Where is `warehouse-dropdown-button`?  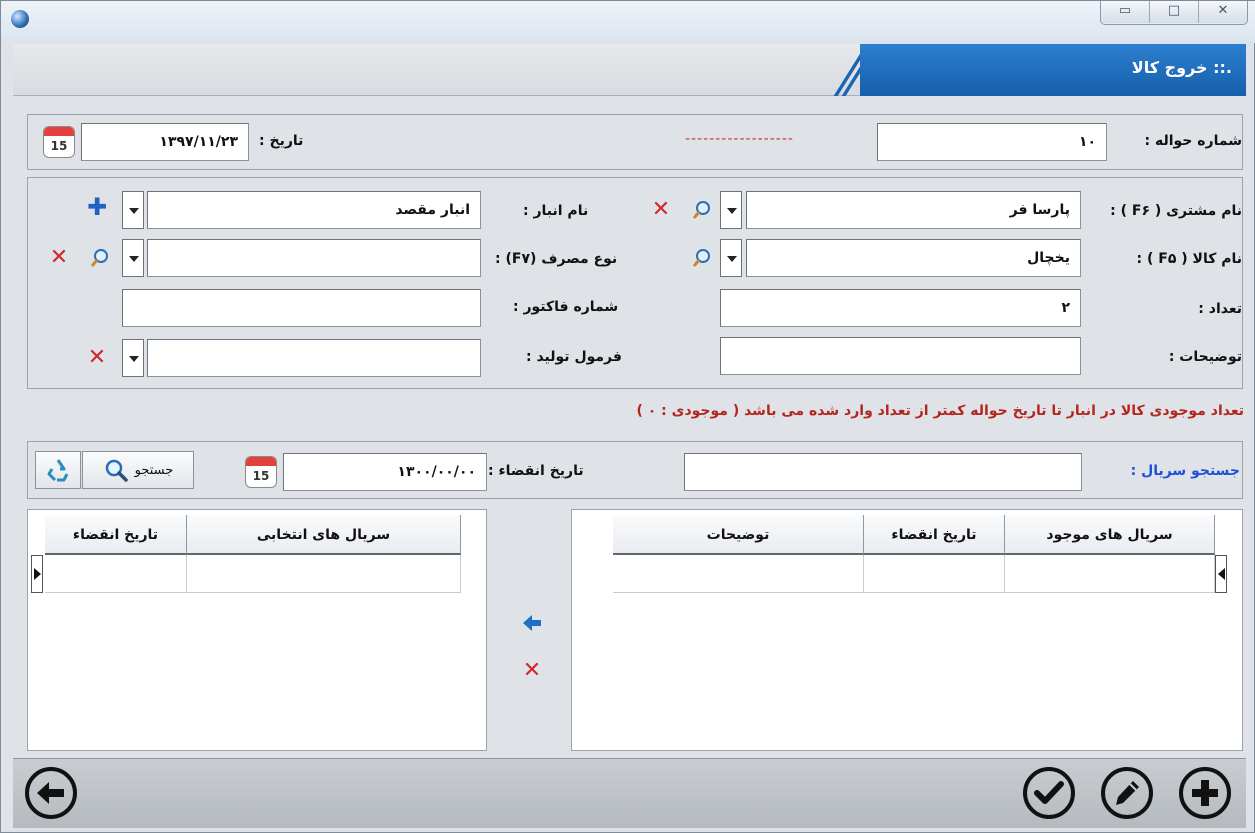 warehouse-dropdown-button is located at coordinates (133, 210).